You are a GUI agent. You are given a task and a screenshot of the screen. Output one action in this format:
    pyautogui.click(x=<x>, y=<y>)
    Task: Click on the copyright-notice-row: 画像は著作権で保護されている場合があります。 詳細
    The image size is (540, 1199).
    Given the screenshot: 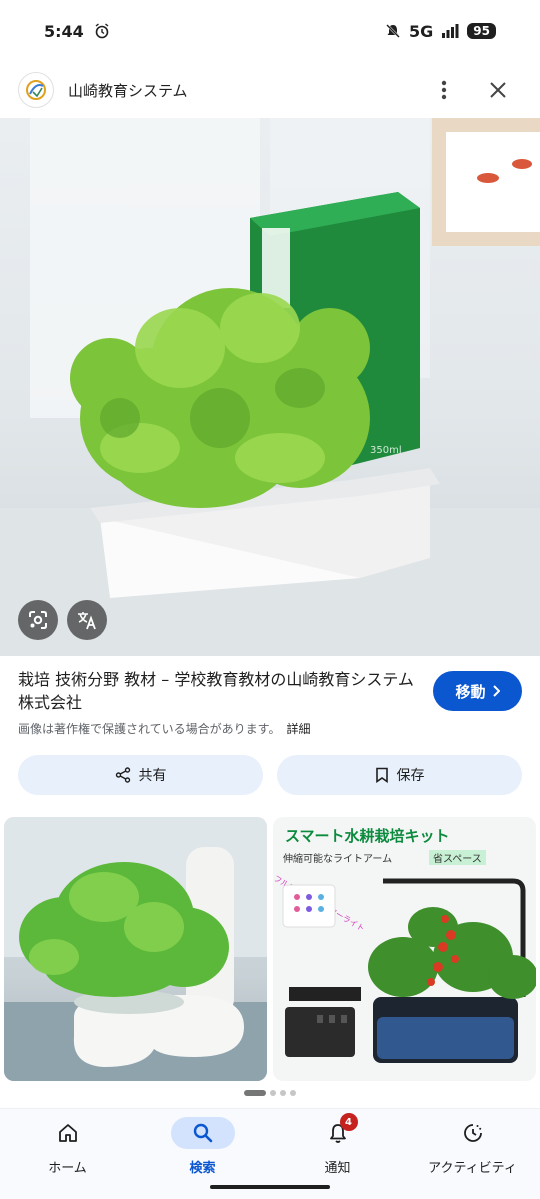 What is the action you would take?
    pyautogui.click(x=164, y=728)
    